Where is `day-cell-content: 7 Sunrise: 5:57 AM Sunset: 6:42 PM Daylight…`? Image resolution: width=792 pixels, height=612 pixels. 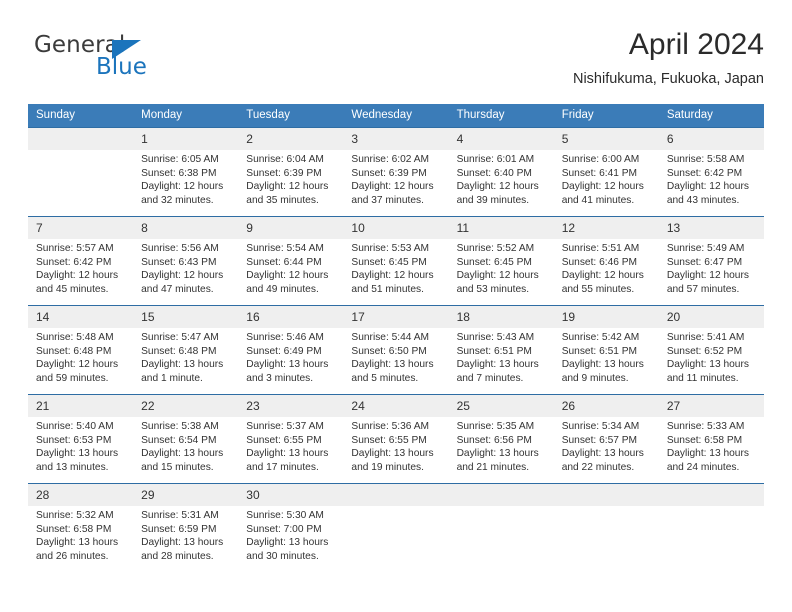 day-cell-content: 7 Sunrise: 5:57 AM Sunset: 6:42 PM Daylight… is located at coordinates (81, 261).